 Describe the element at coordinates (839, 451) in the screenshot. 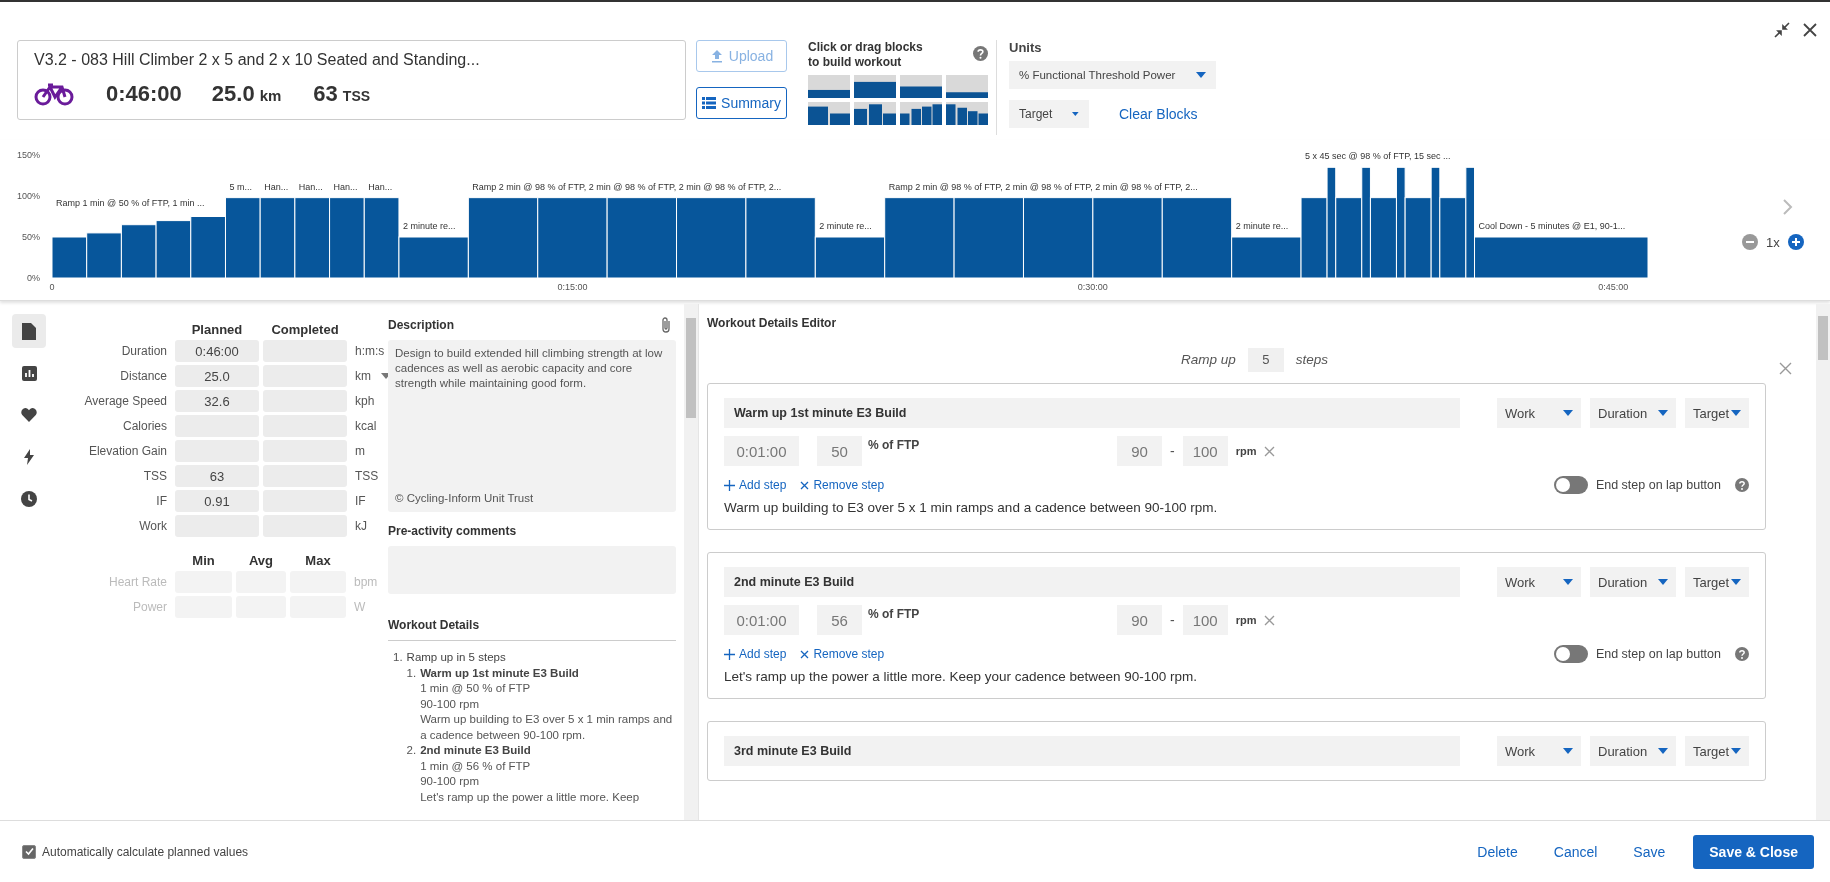

I see `target-field: 50` at that location.